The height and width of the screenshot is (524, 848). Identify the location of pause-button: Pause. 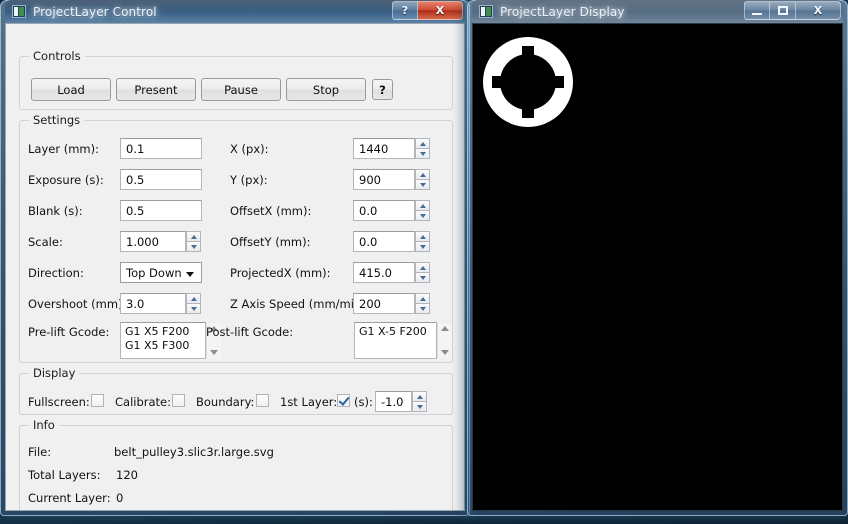
(241, 89).